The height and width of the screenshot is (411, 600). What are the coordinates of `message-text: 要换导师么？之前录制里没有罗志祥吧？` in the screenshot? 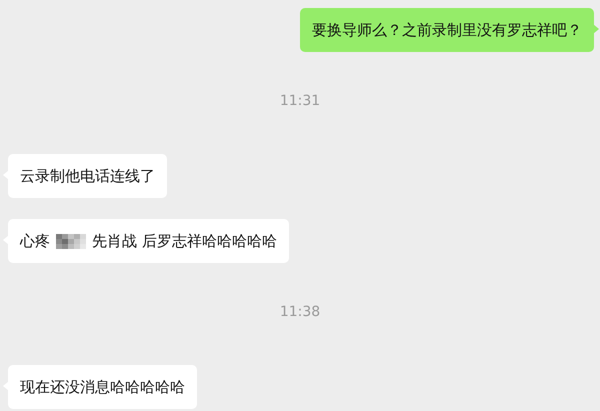 It's located at (447, 30).